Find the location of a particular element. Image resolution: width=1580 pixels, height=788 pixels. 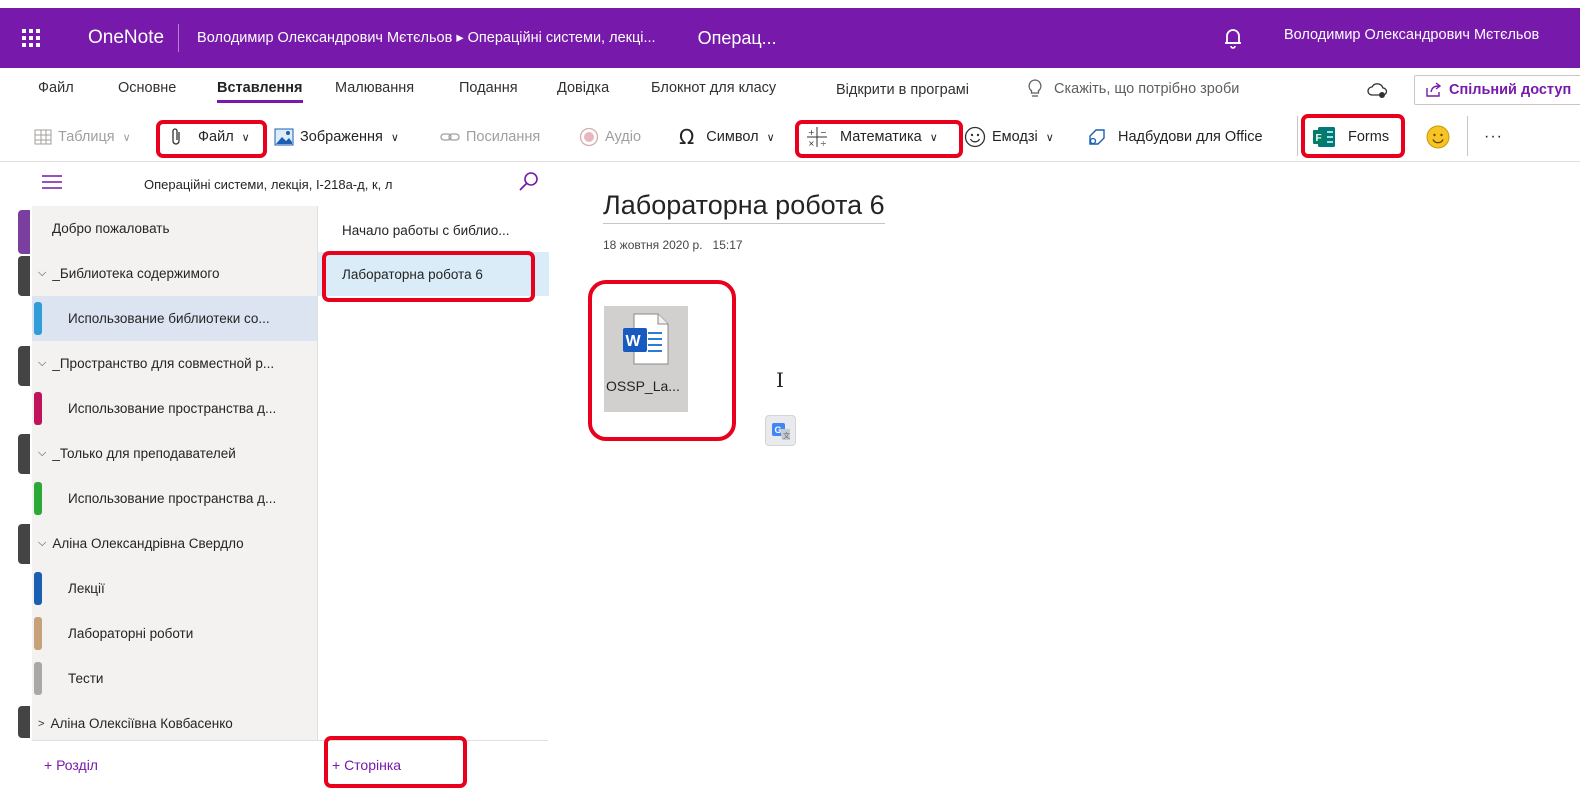

bell-icon is located at coordinates (1233, 38).